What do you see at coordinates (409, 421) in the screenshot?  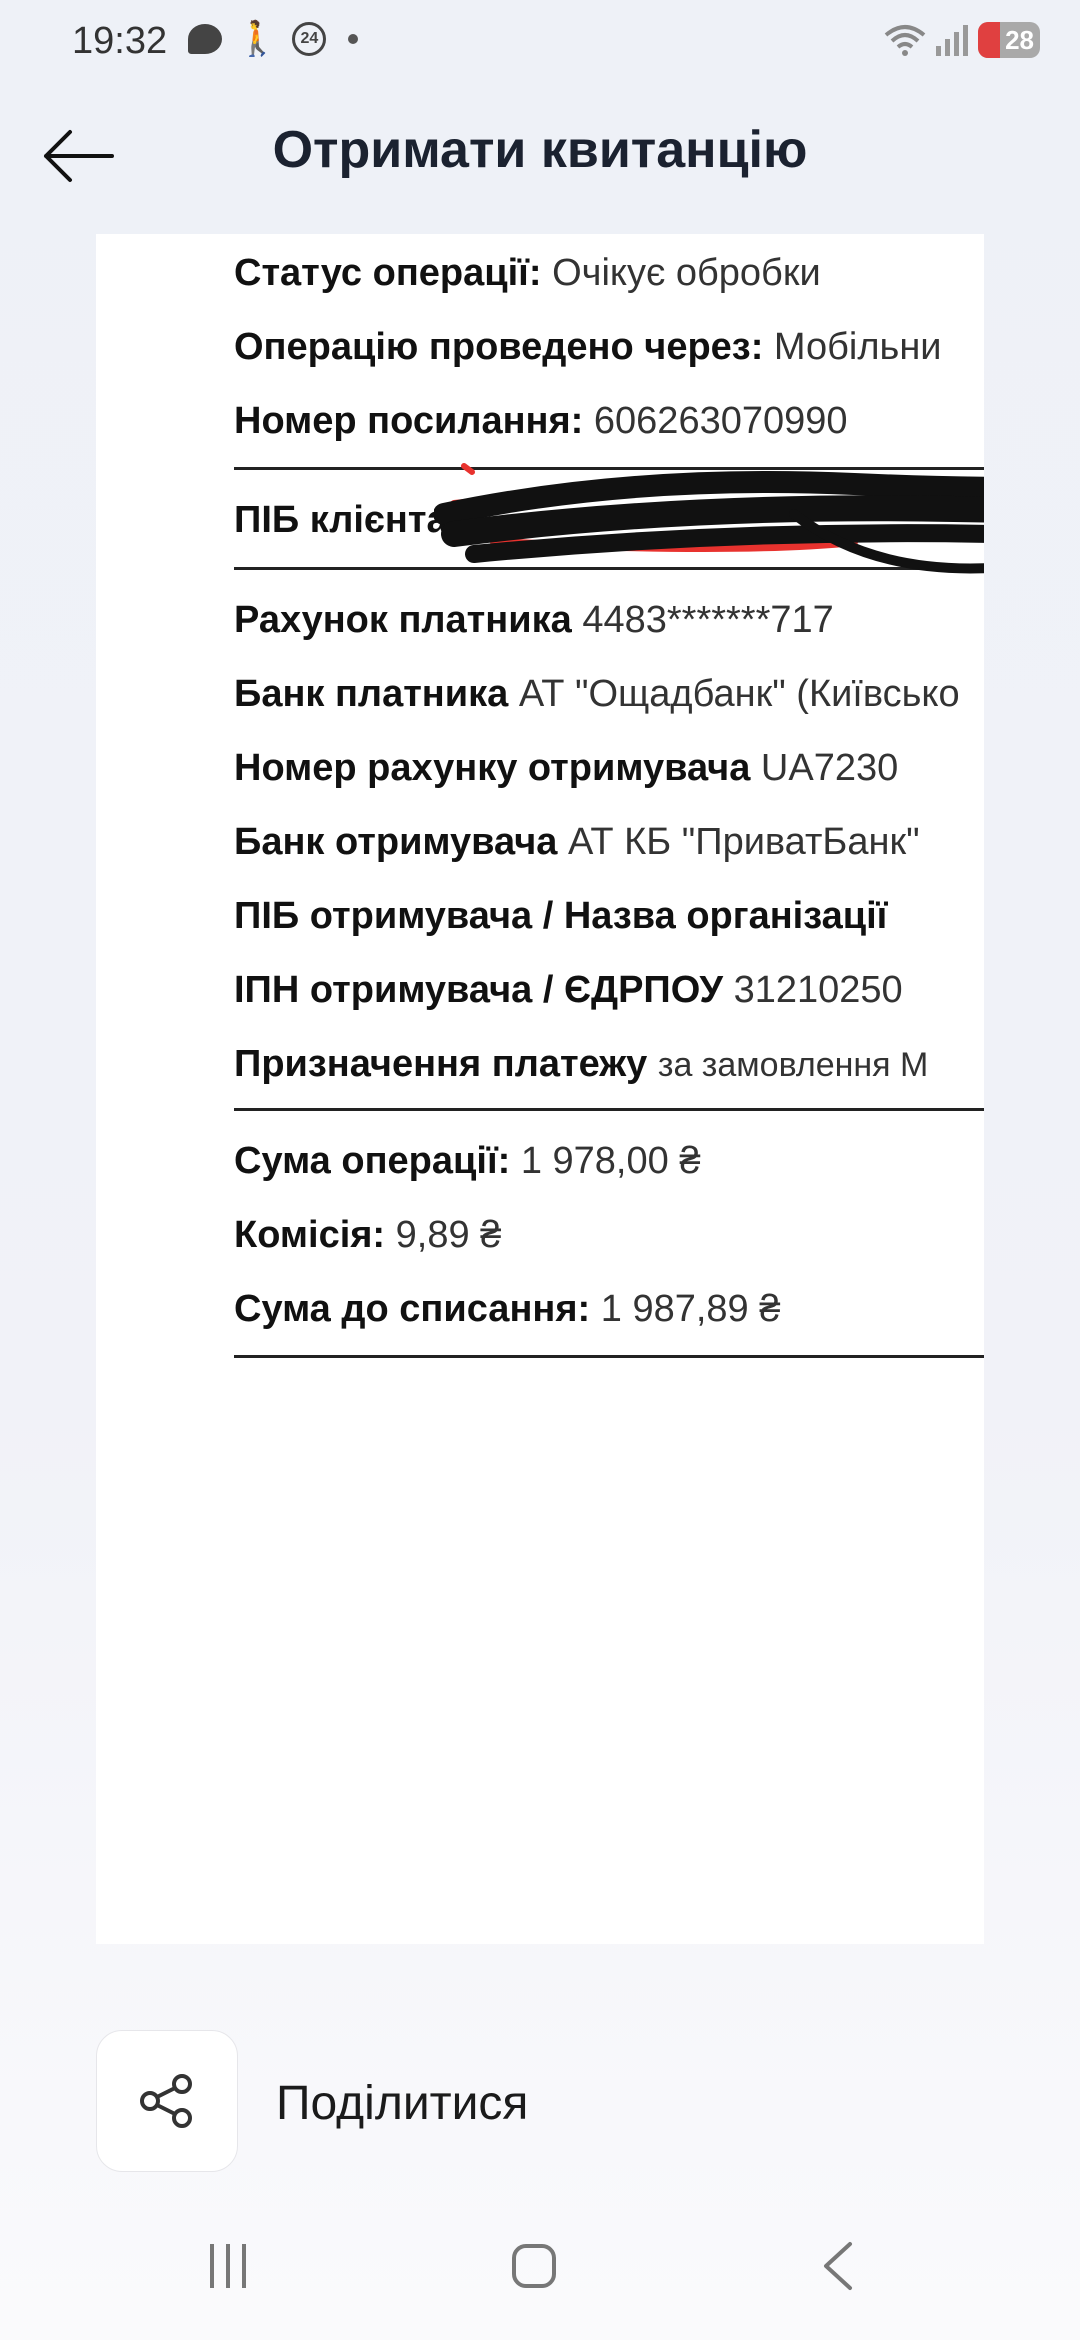 I see `reference-label: Номер посилання:` at bounding box center [409, 421].